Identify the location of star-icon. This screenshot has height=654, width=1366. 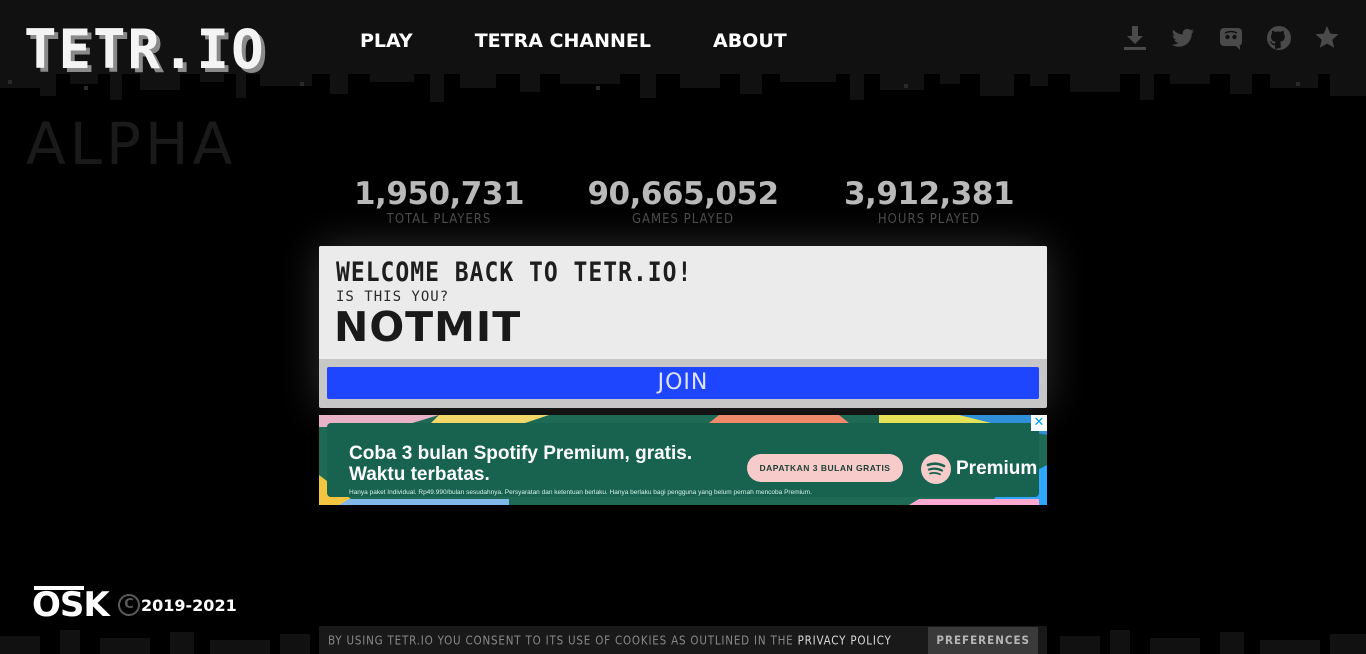
(1327, 38).